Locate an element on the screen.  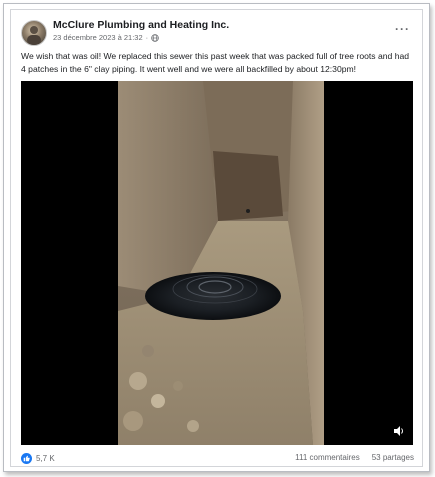
post-meta: 23 décembre 2023 à 21:32 · is located at coordinates (106, 37).